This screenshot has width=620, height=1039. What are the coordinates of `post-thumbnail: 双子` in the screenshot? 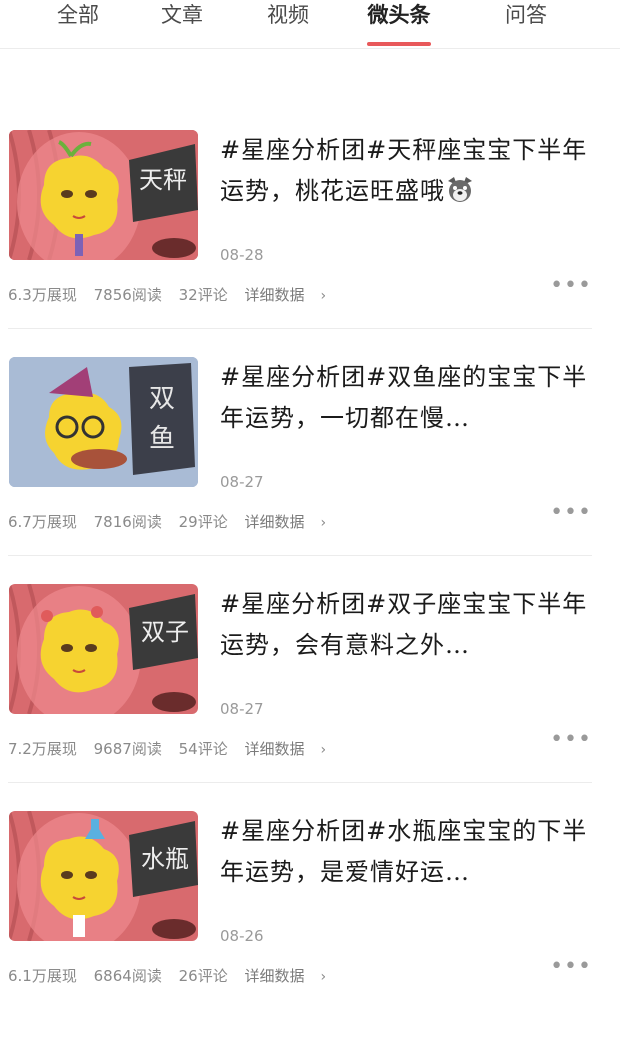 It's located at (103, 649).